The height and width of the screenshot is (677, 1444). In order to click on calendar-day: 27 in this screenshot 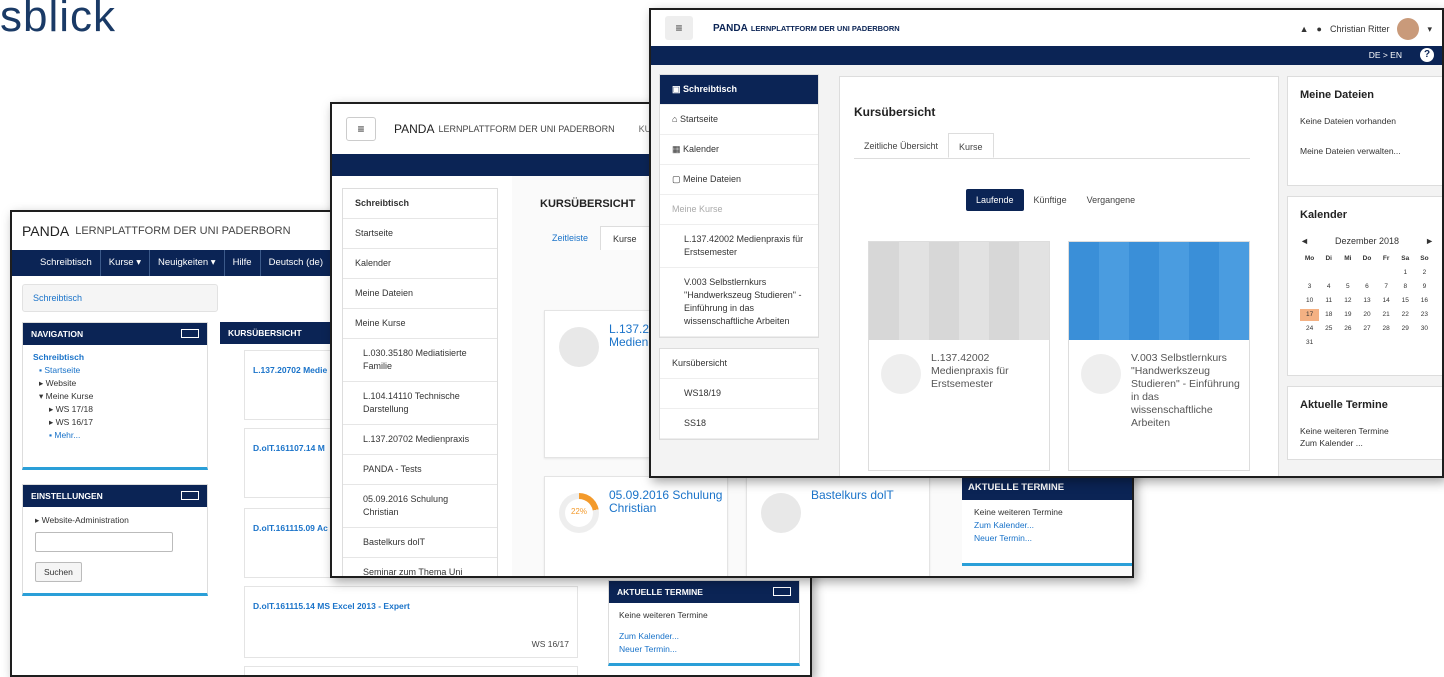, I will do `click(1366, 329)`.